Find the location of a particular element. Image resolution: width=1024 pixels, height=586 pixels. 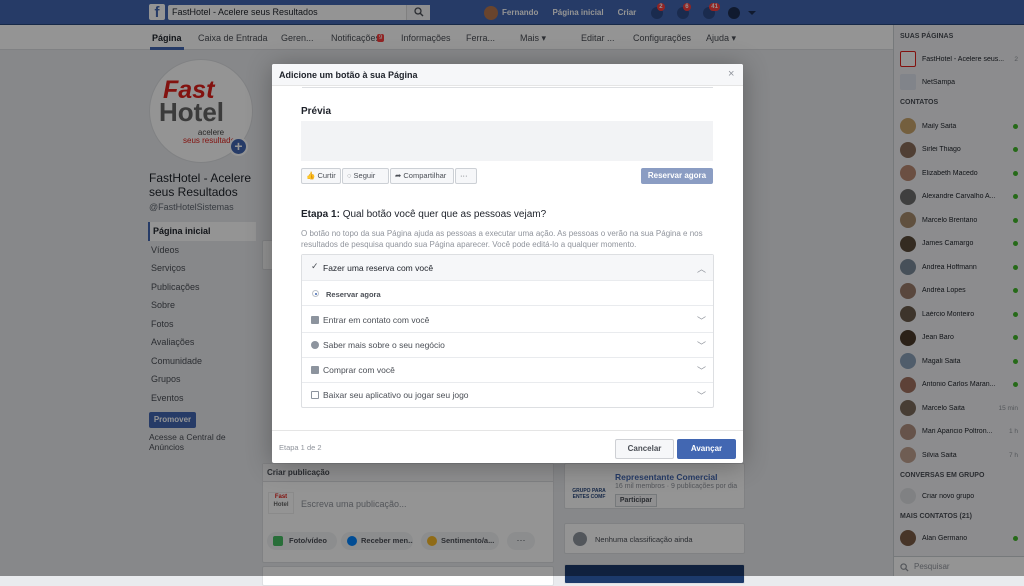

dialog-header: Adicione um botão à sua Página × is located at coordinates (507, 75).